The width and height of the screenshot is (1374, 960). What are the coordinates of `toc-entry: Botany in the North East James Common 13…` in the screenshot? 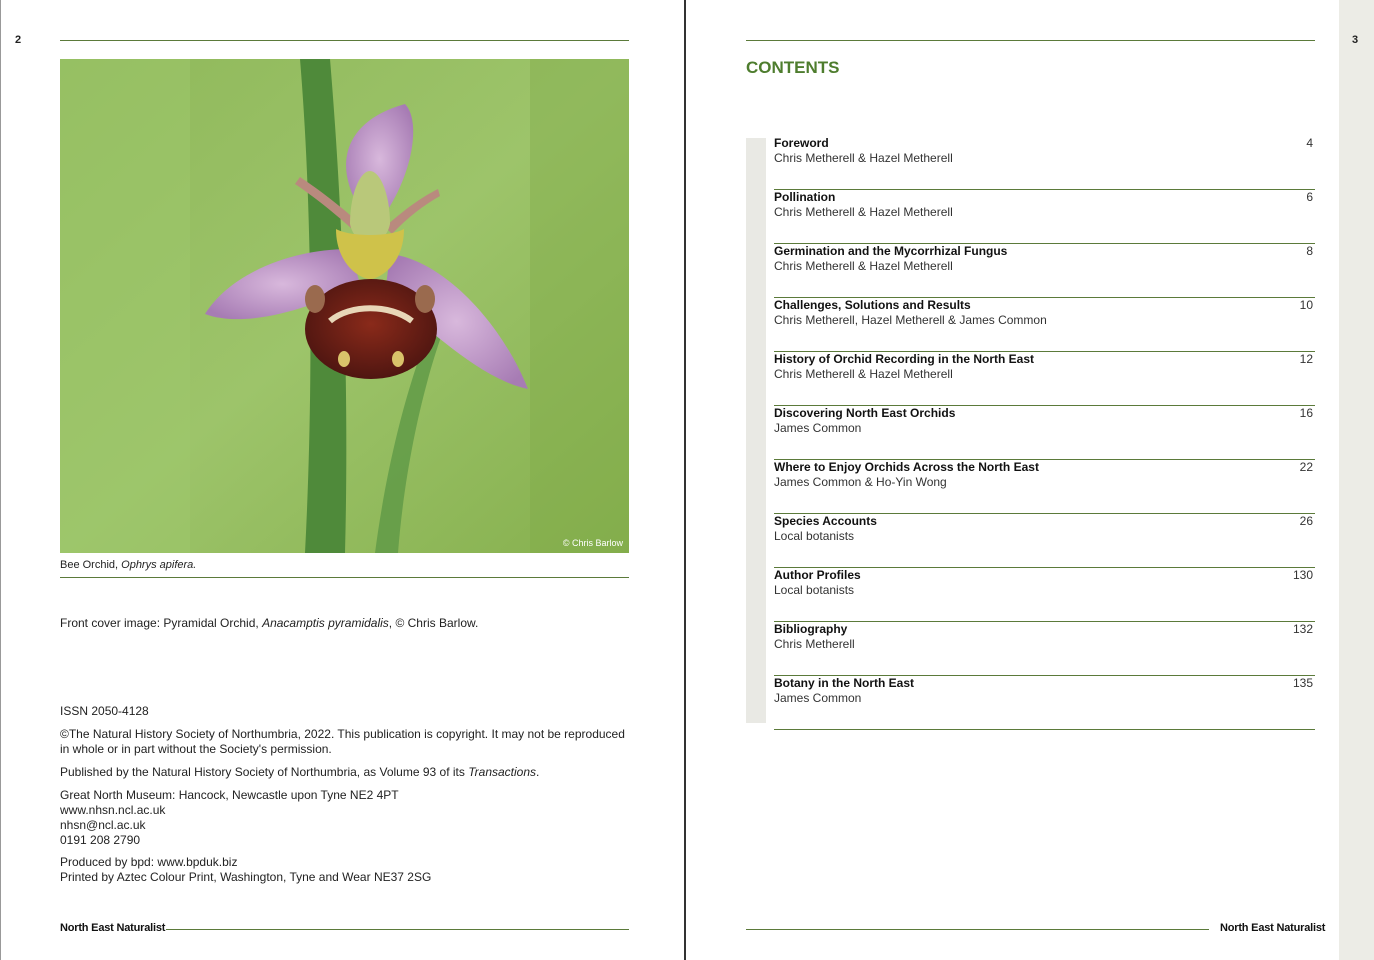 It's located at (1044, 703).